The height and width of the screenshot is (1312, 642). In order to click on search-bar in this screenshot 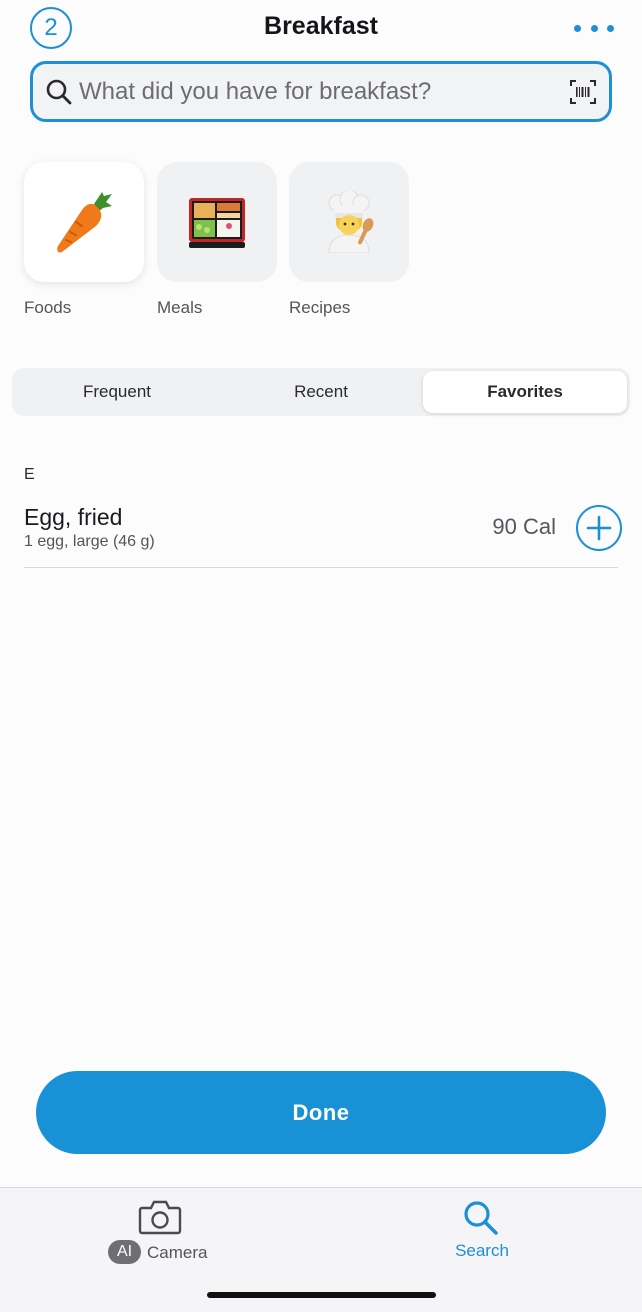, I will do `click(321, 91)`.